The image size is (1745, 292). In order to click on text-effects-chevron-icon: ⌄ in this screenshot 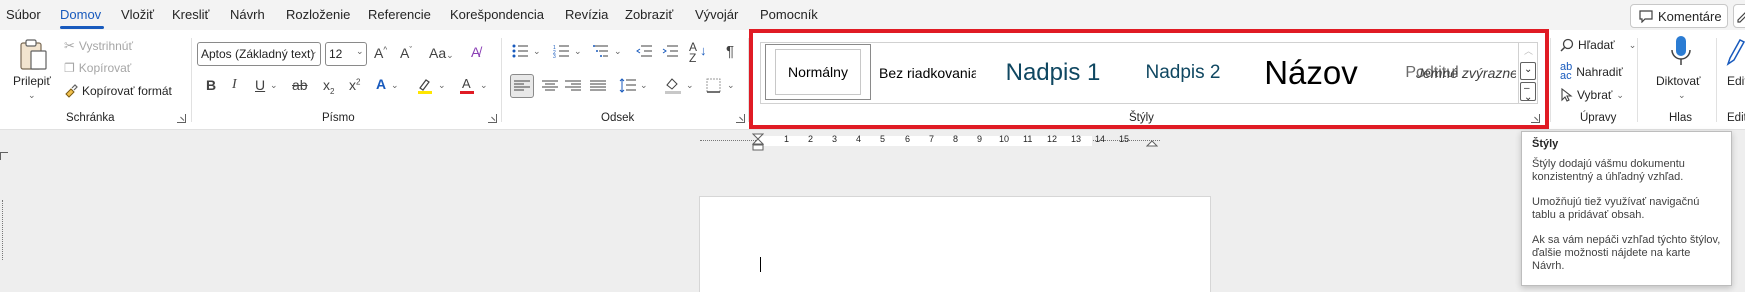, I will do `click(395, 85)`.